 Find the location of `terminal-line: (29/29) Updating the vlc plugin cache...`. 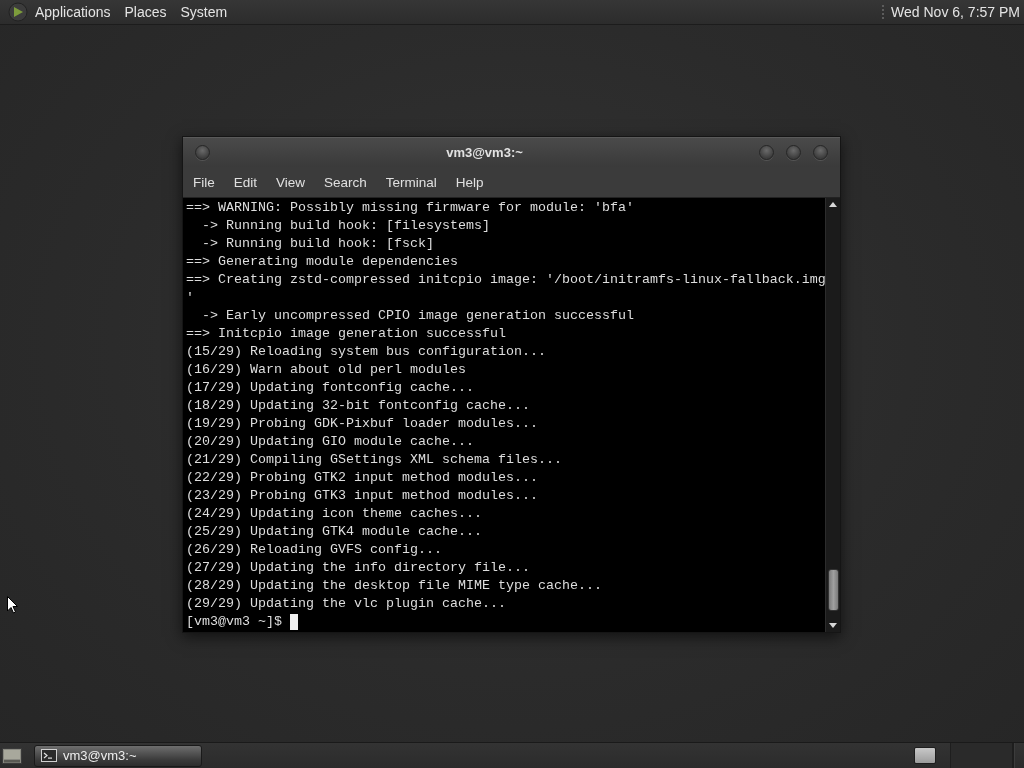

terminal-line: (29/29) Updating the vlc plugin cache... is located at coordinates (346, 604).